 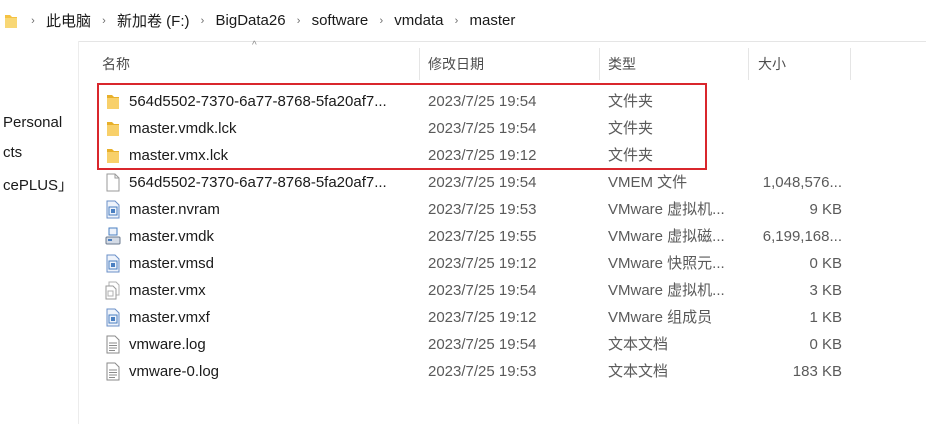 I want to click on file-date-modified: 2023/7/25 19:55, so click(x=482, y=236).